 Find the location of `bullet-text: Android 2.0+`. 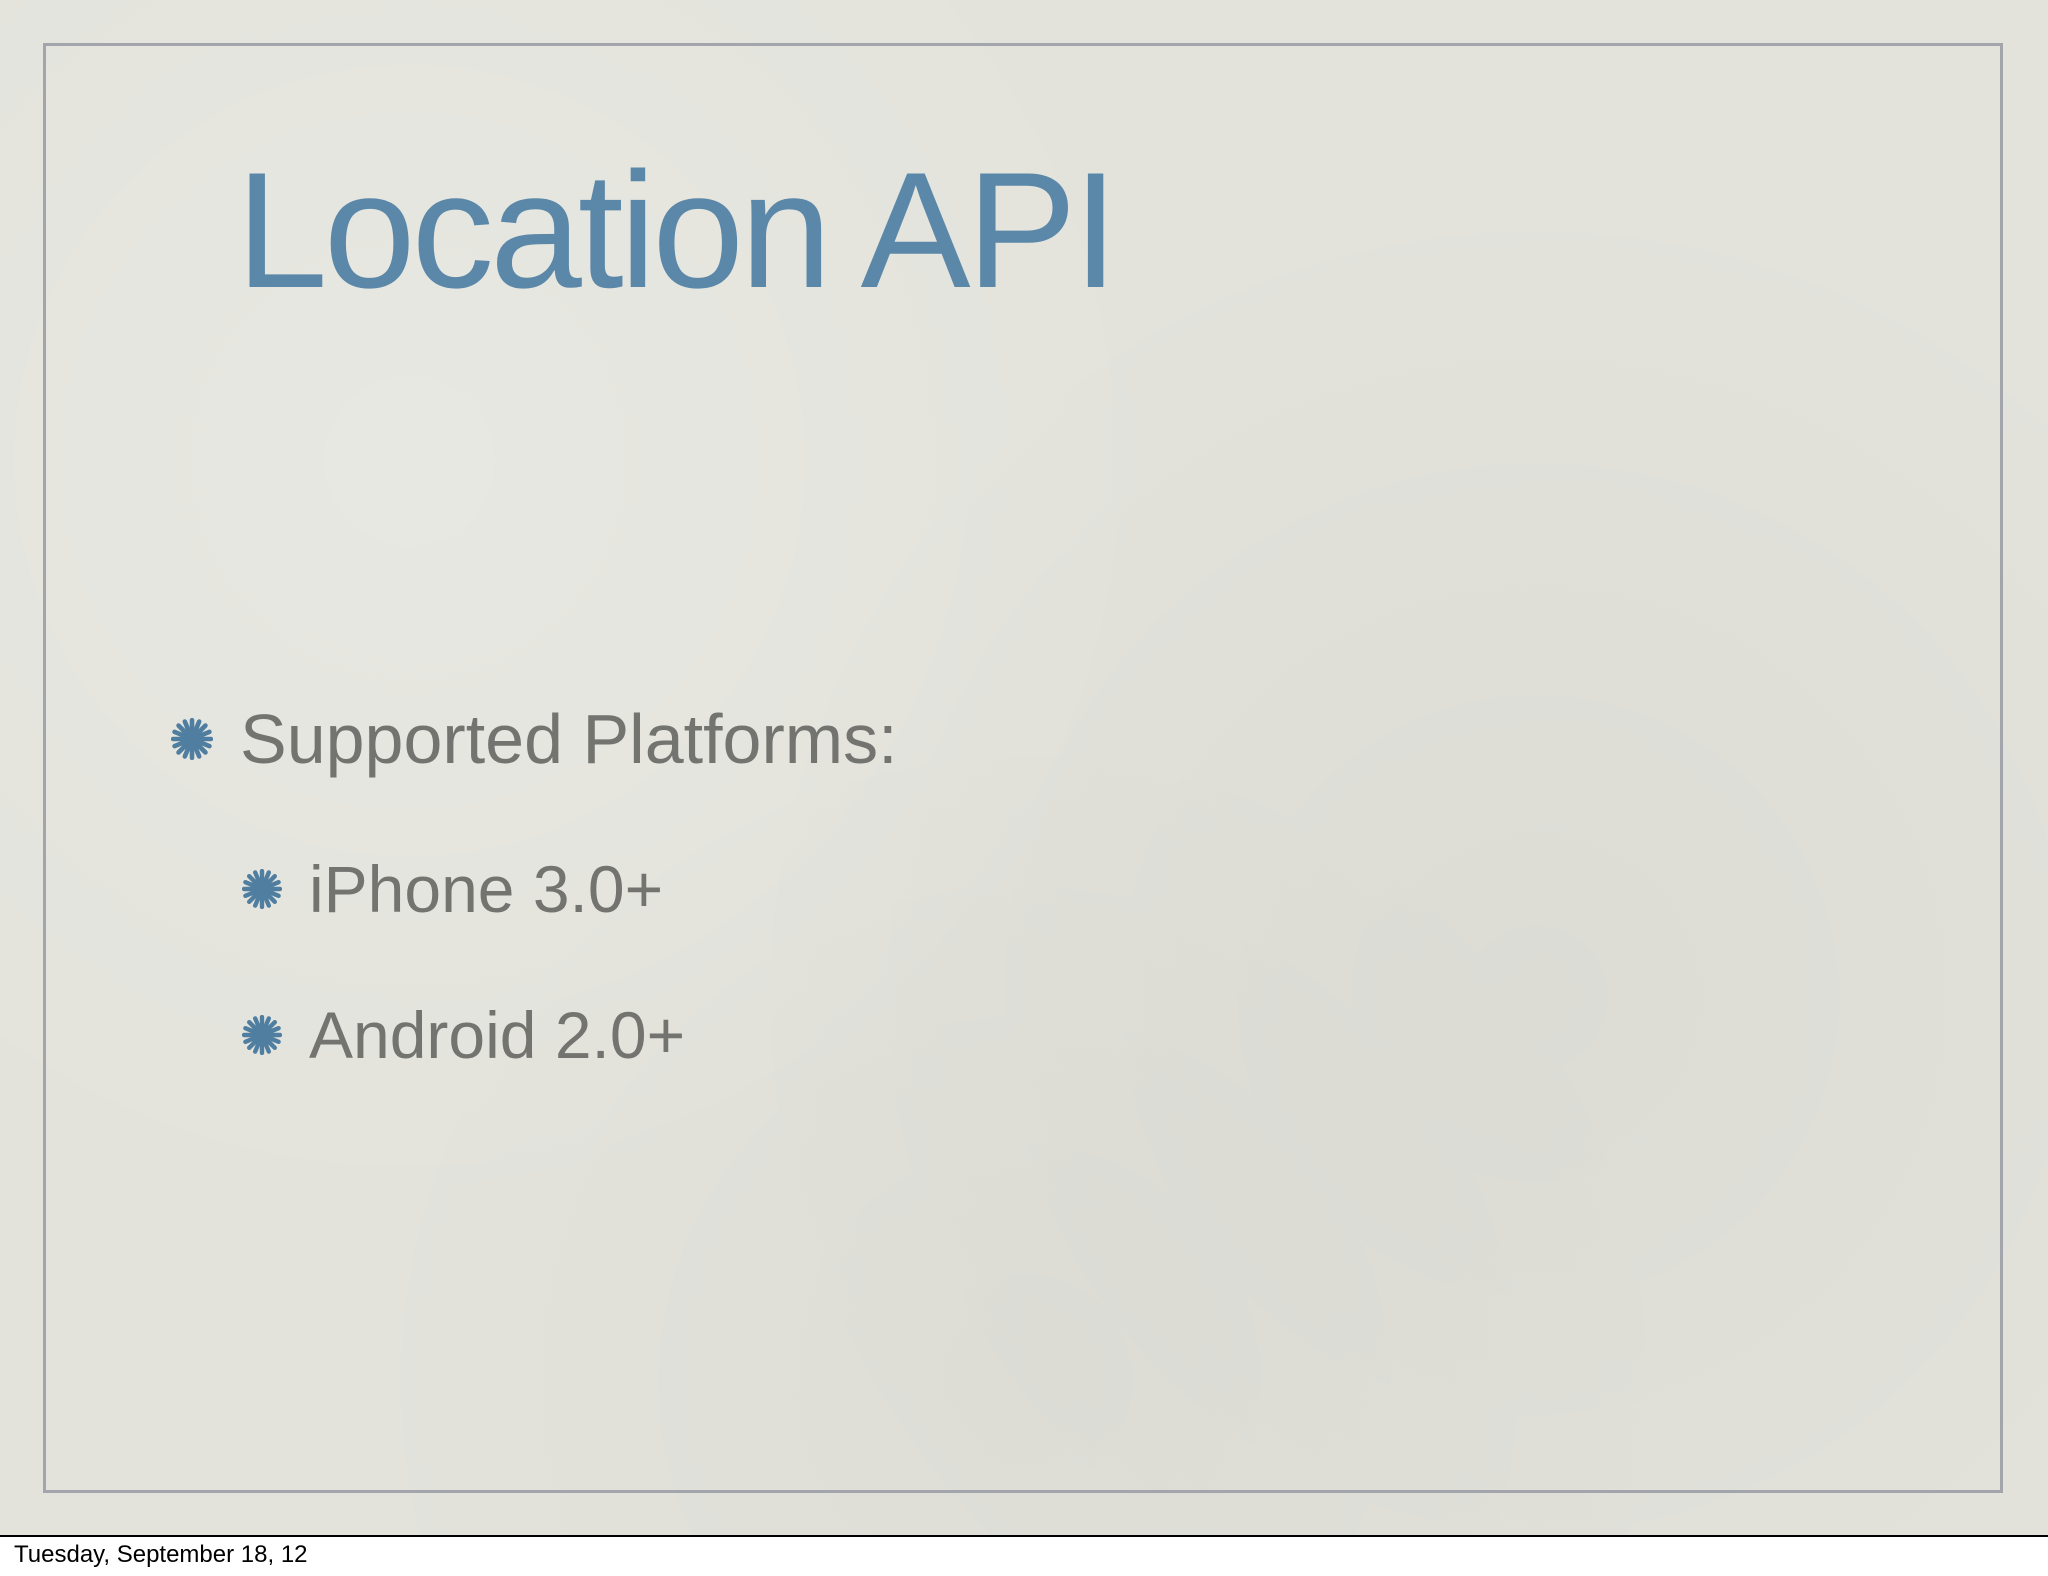

bullet-text: Android 2.0+ is located at coordinates (497, 1035).